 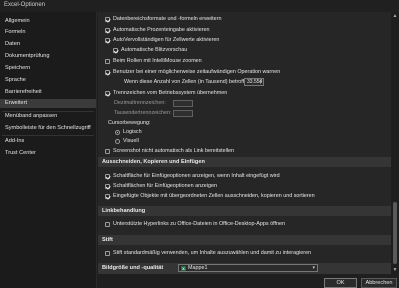 What do you see at coordinates (48, 68) in the screenshot?
I see `sidebar-item-speichern: Speichern` at bounding box center [48, 68].